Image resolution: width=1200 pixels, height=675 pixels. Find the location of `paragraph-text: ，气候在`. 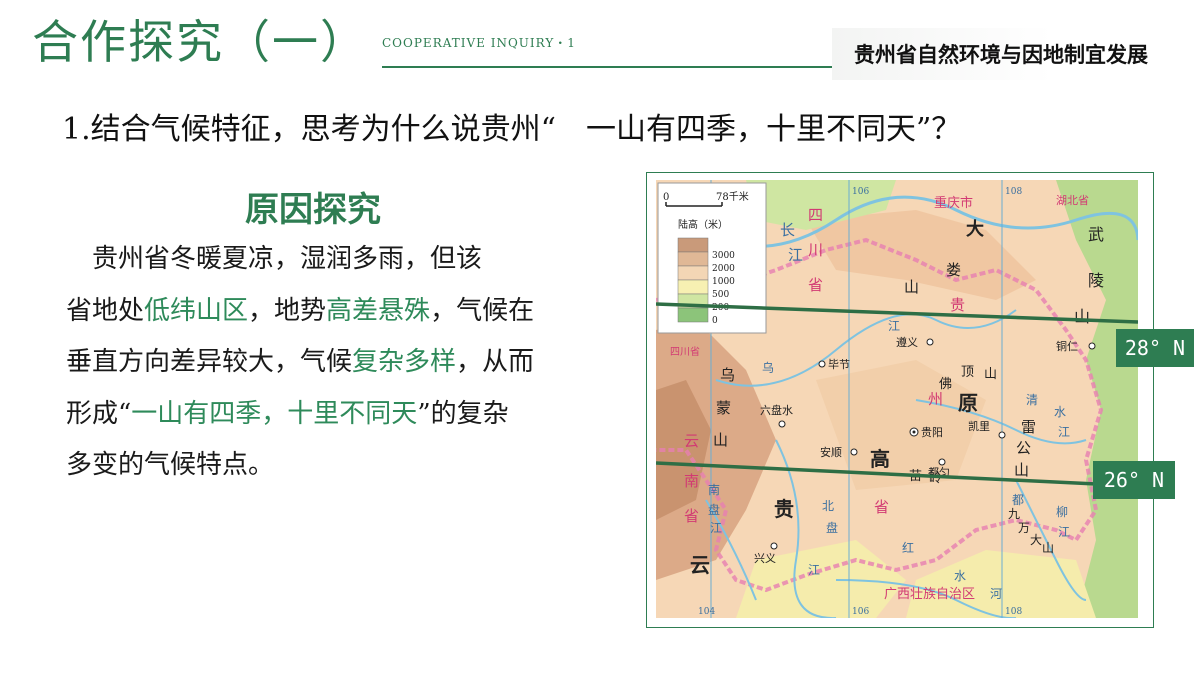

paragraph-text: ，气候在 is located at coordinates (482, 310).